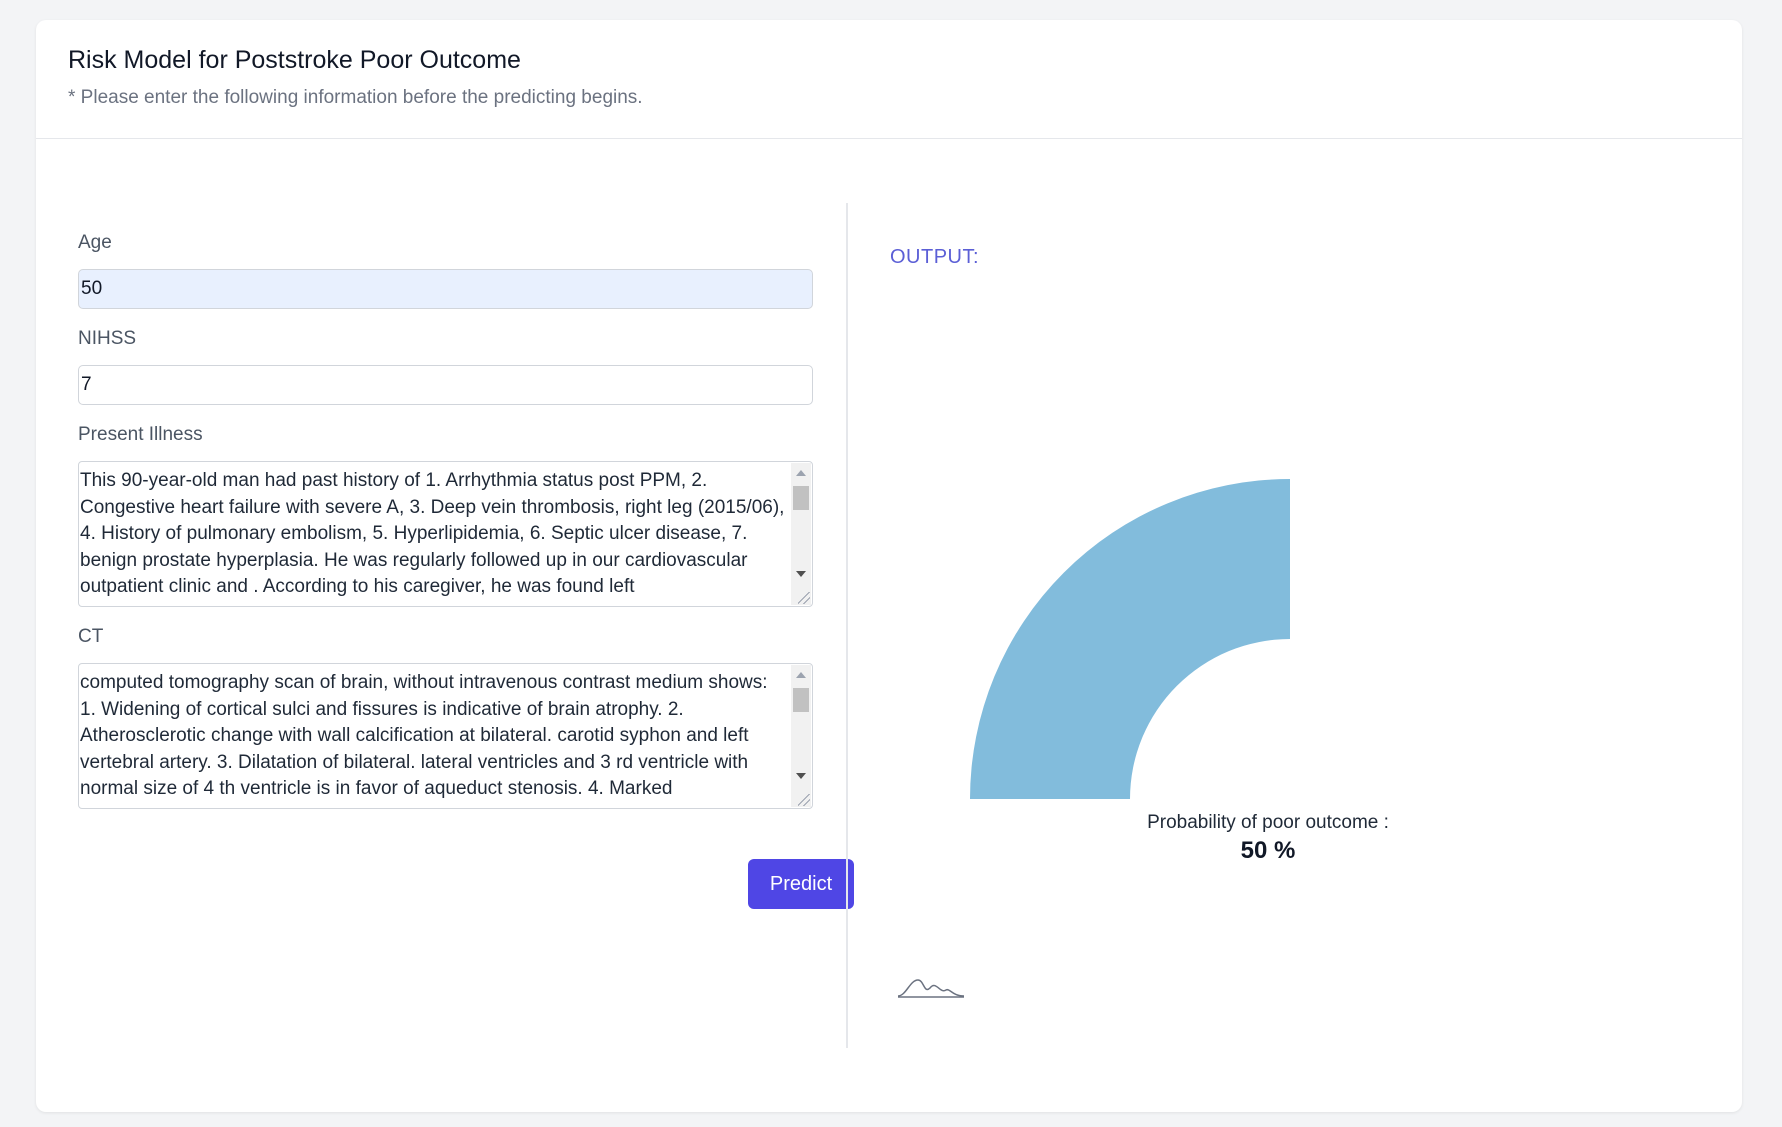 This screenshot has height=1127, width=1782. I want to click on page-title: Risk Model for Poststroke Poor Outcome, so click(294, 60).